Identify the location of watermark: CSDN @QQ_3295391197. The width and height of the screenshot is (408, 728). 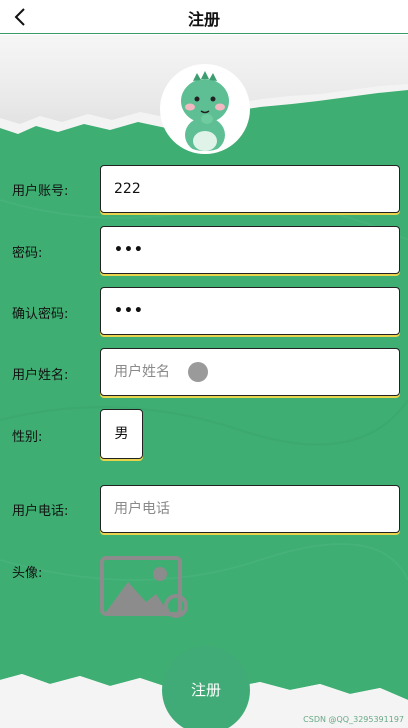
(353, 719).